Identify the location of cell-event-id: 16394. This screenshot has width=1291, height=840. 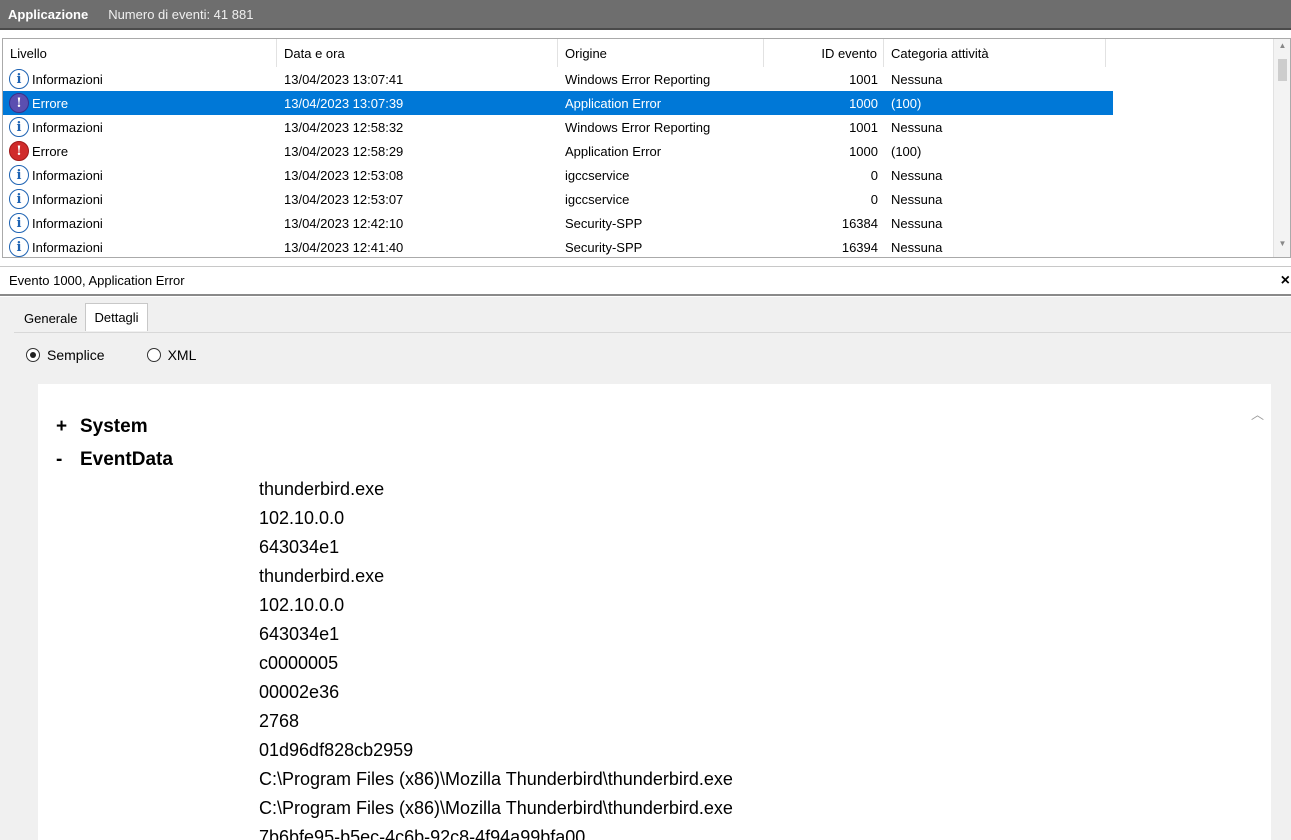
(859, 247).